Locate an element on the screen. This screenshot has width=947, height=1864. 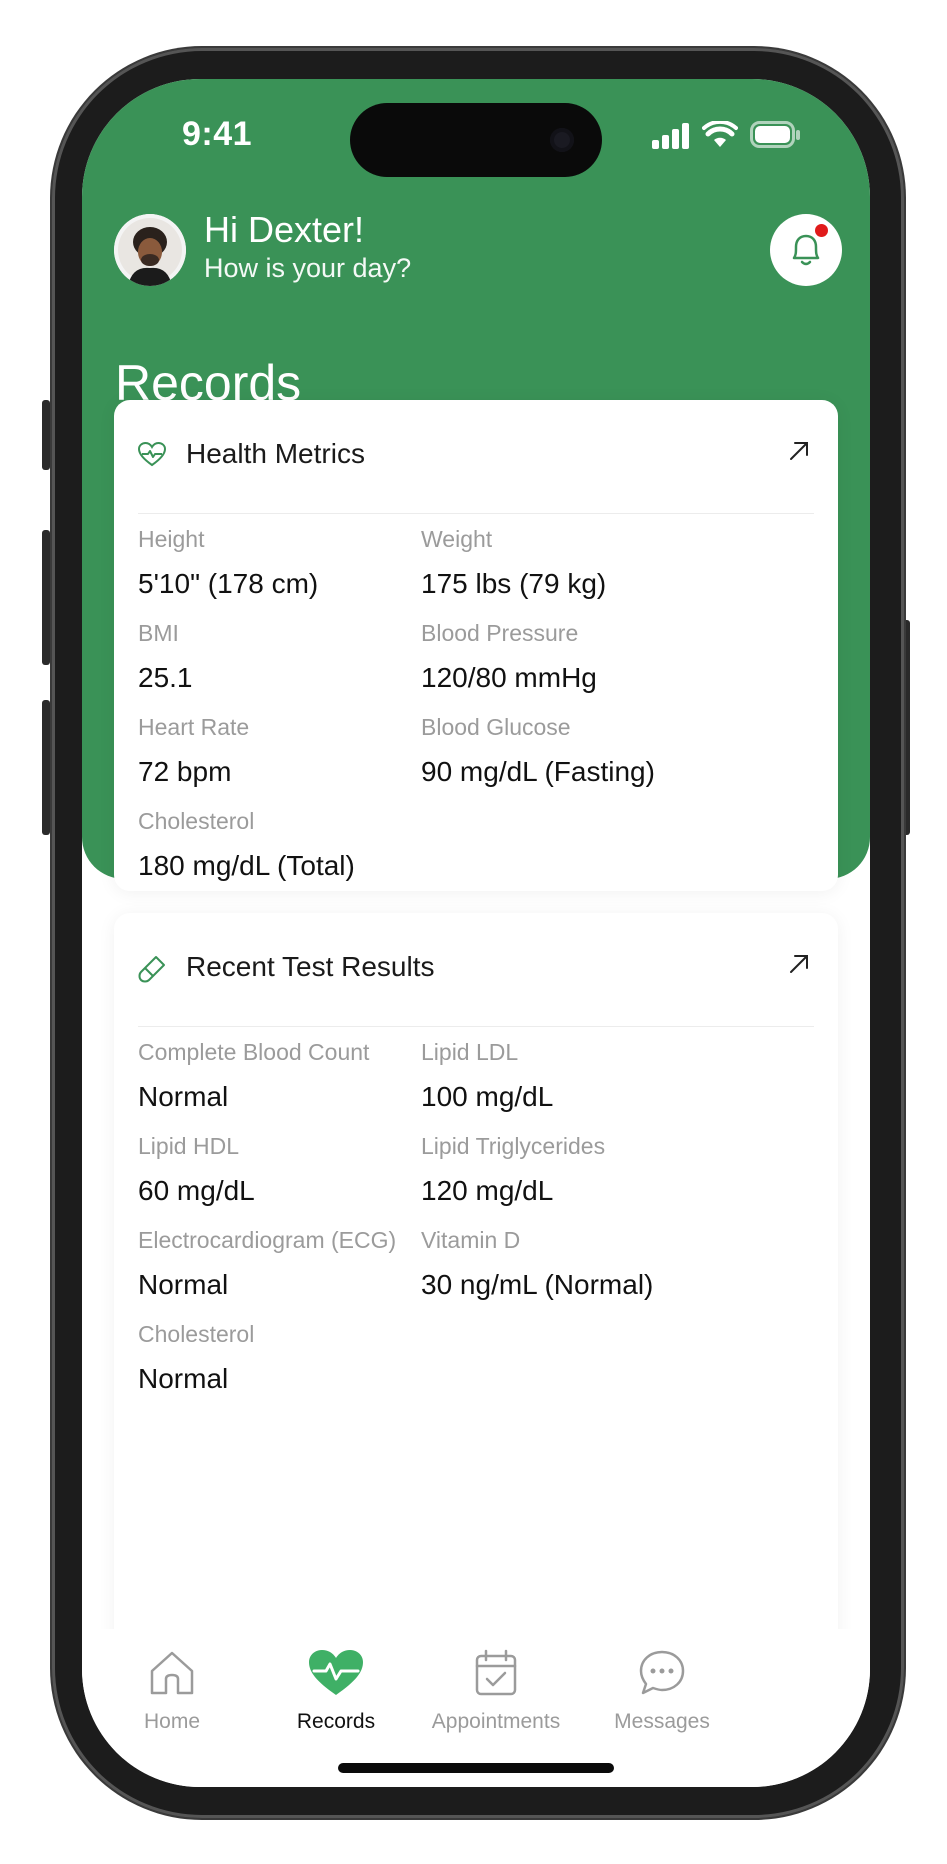
result-value: 100 mg/dL is located at coordinates (487, 1096).